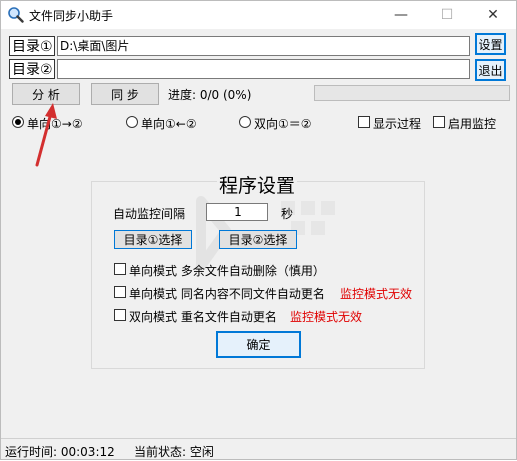  What do you see at coordinates (376, 294) in the screenshot?
I see `opt-rename-diff-note: 监控模式无效` at bounding box center [376, 294].